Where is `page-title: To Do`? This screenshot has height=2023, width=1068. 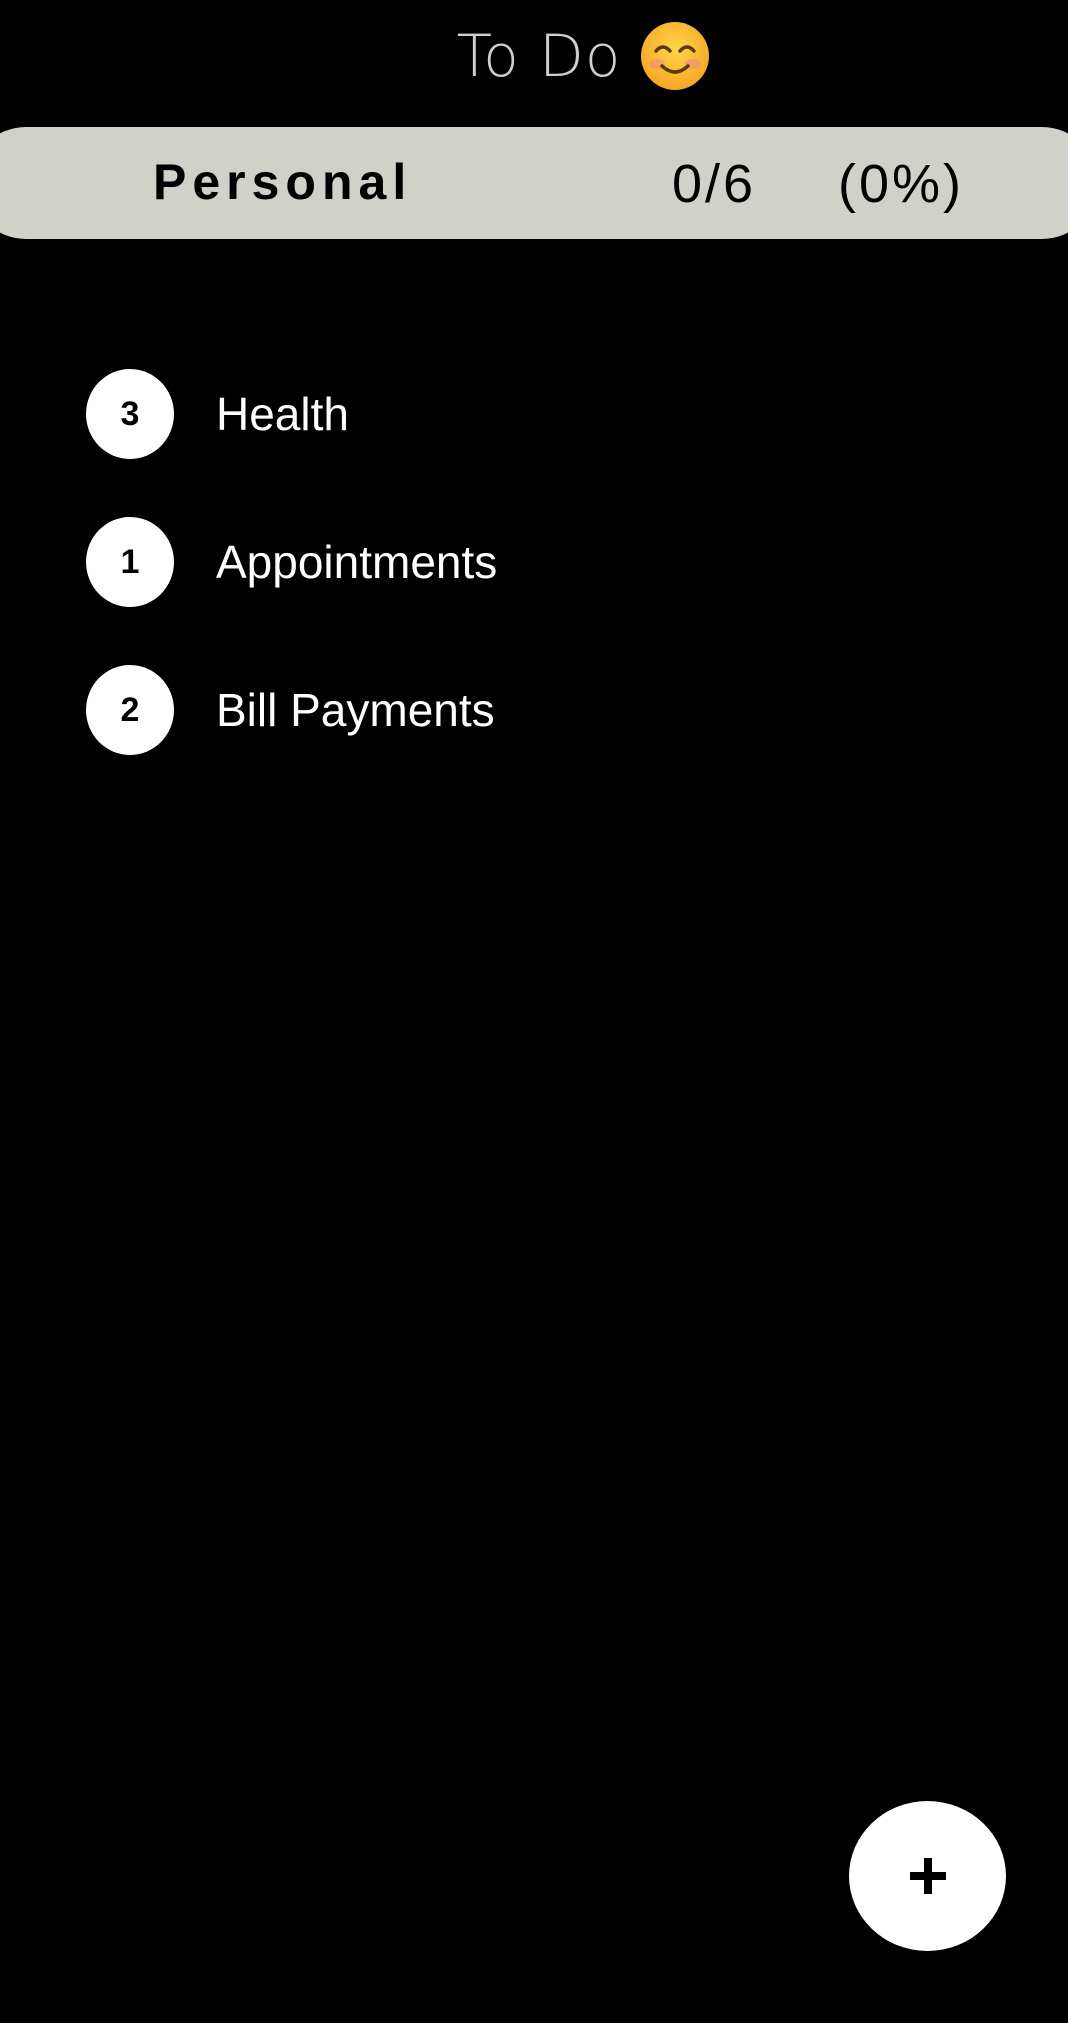 page-title: To Do is located at coordinates (539, 56).